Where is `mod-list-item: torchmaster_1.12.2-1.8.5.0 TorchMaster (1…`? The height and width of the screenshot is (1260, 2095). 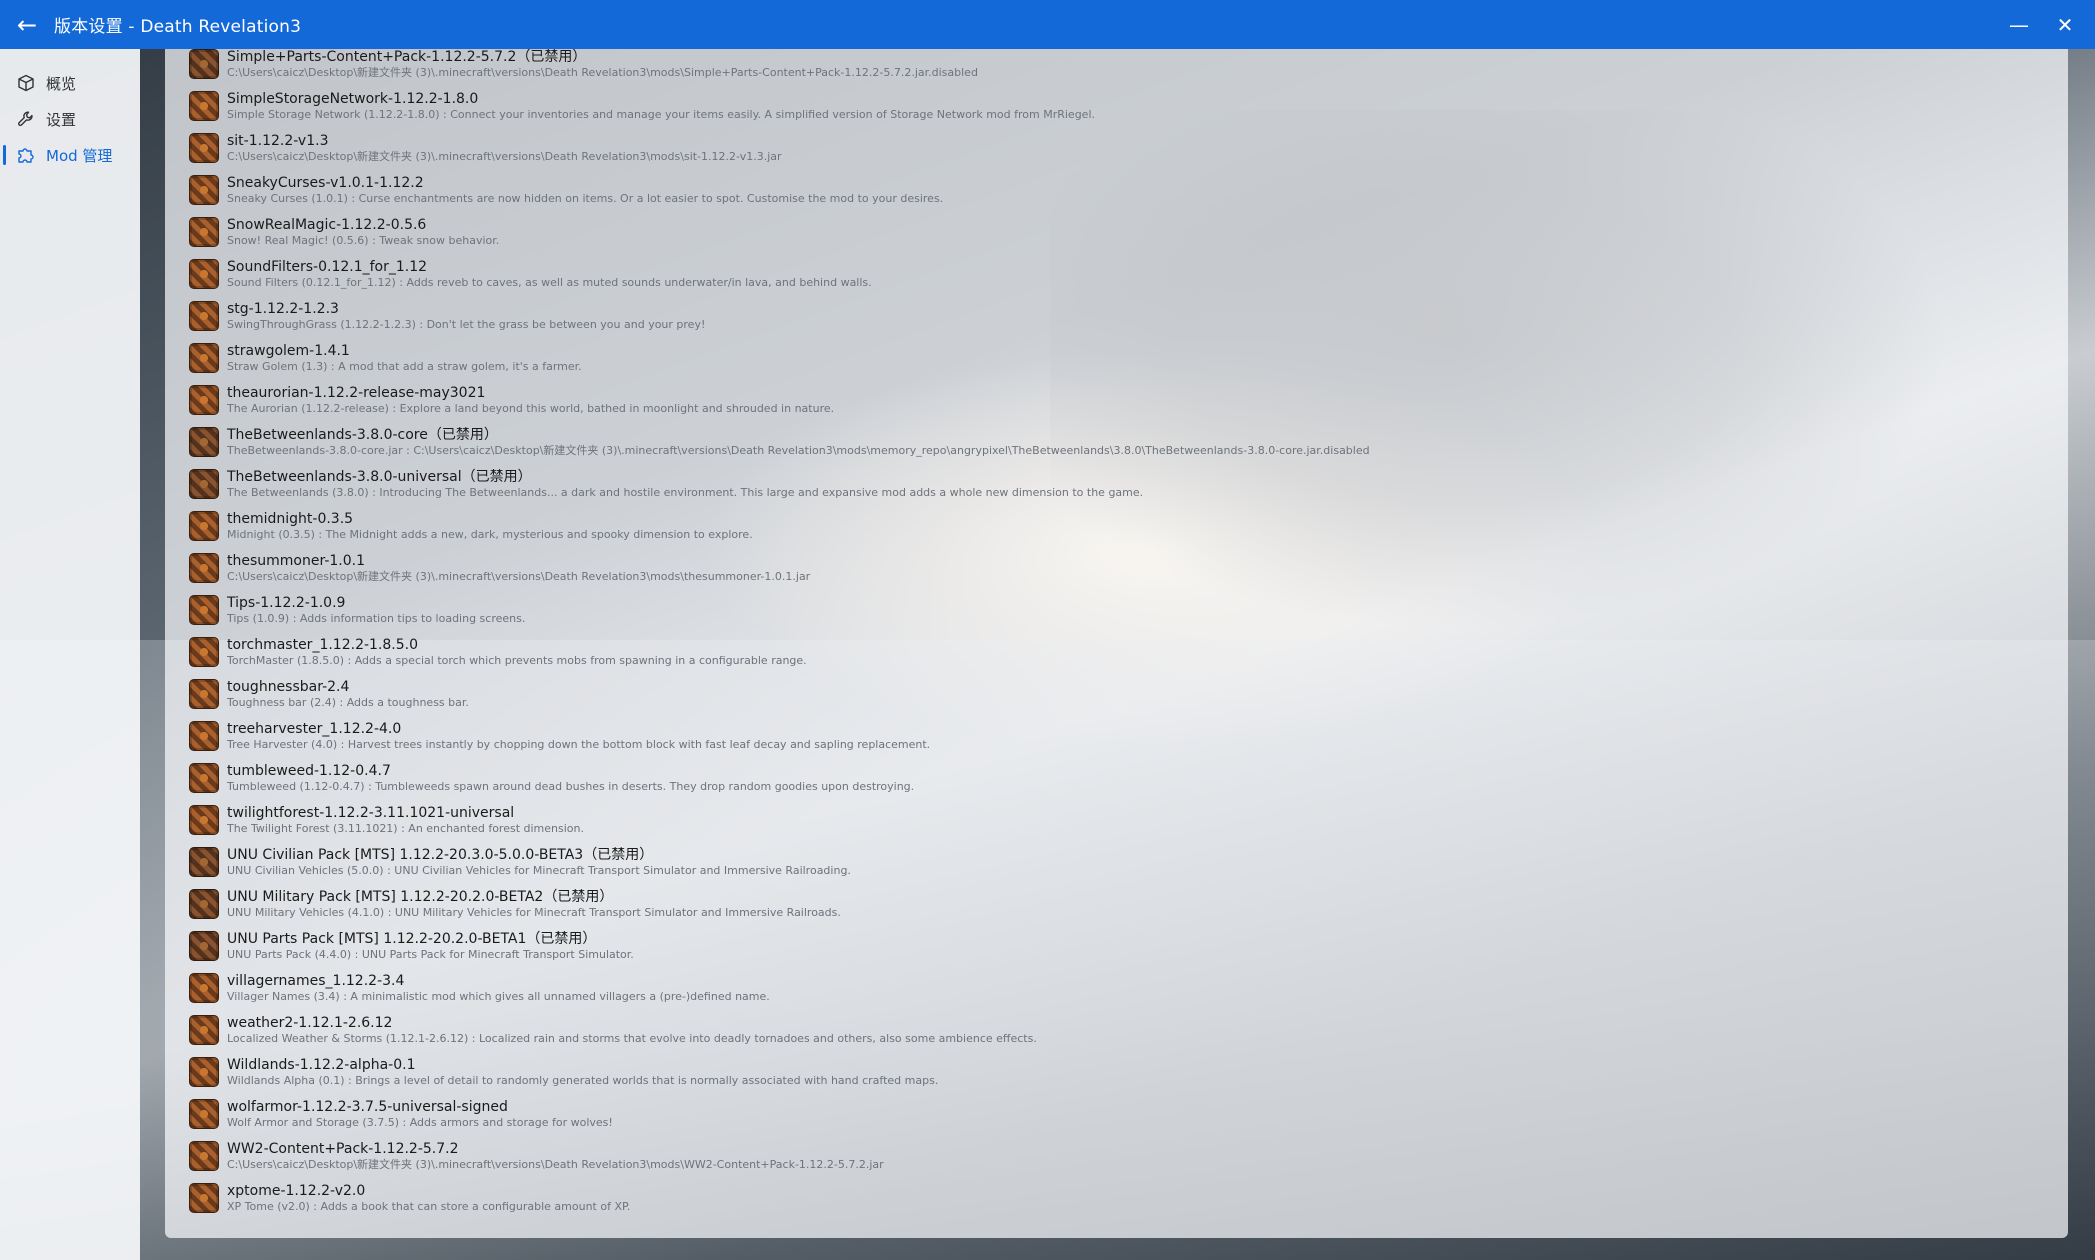
mod-list-item: torchmaster_1.12.2-1.8.5.0 TorchMaster (1… is located at coordinates (1128, 652).